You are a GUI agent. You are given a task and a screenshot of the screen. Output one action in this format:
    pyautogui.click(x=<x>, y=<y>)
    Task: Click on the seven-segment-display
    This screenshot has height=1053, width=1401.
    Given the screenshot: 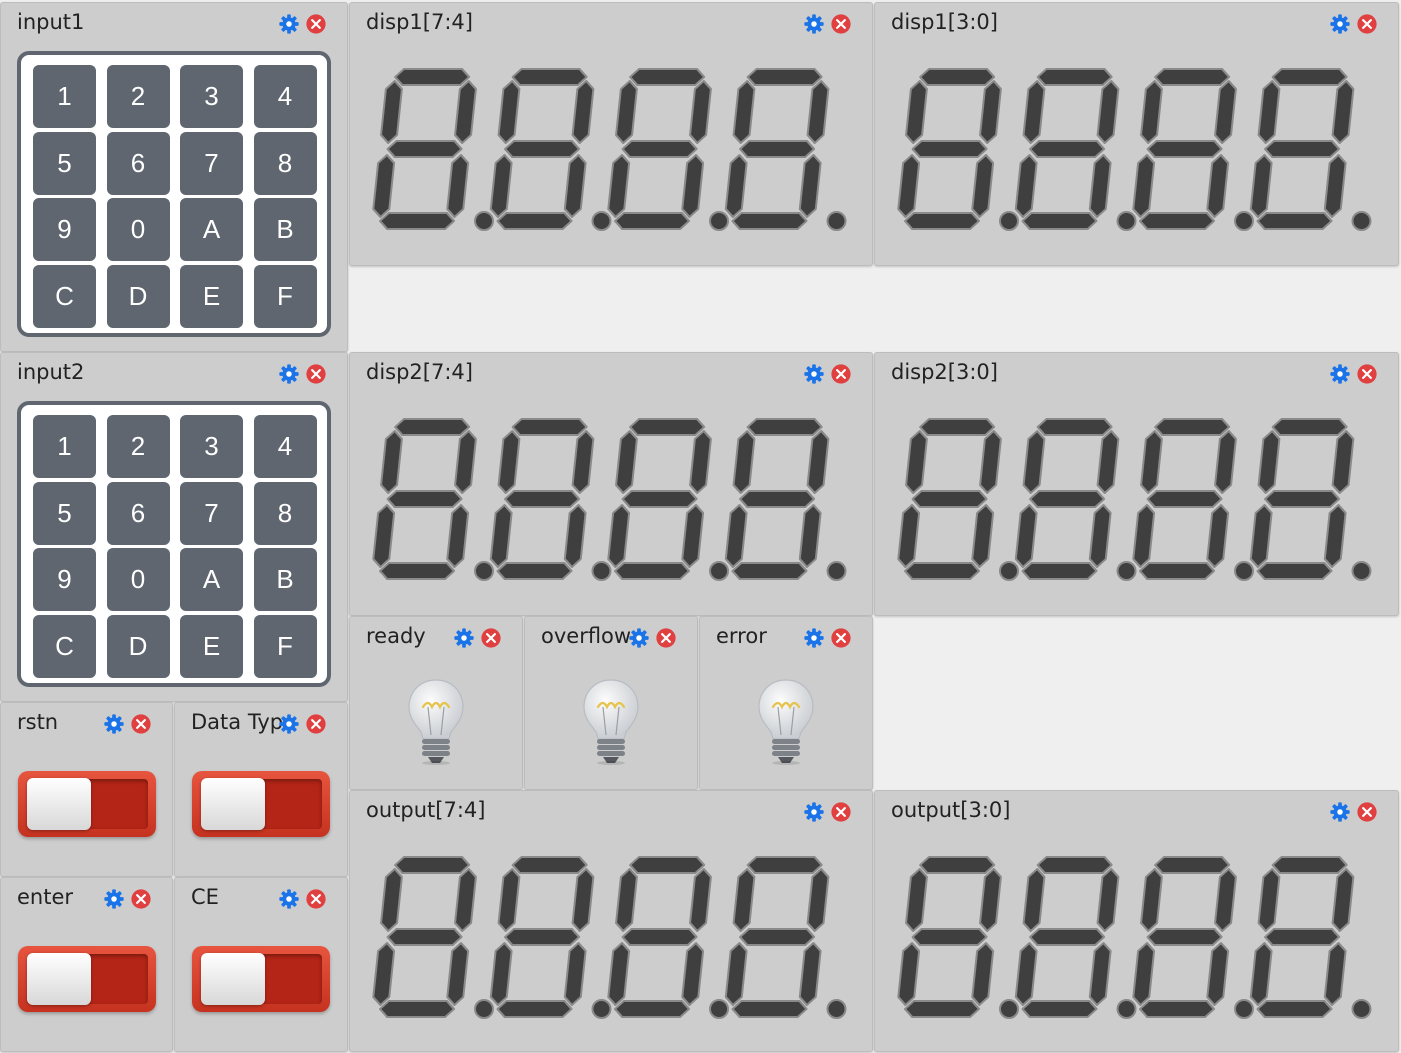 What is the action you would take?
    pyautogui.click(x=1134, y=937)
    